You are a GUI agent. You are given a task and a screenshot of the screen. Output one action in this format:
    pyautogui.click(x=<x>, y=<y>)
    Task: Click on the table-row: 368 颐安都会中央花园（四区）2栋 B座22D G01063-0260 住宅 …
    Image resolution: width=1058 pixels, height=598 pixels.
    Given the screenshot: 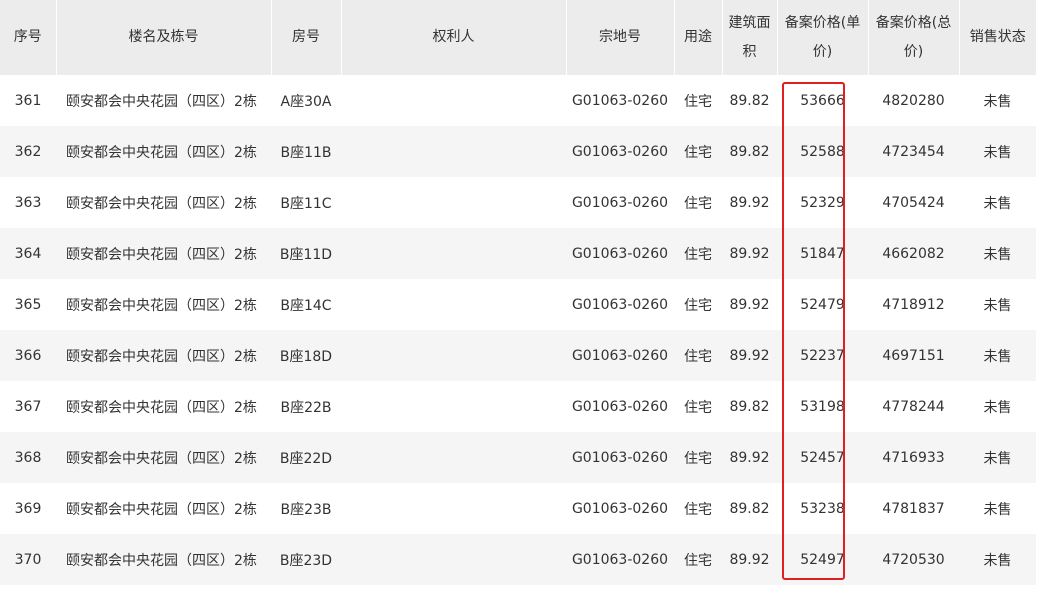 What is the action you would take?
    pyautogui.click(x=518, y=457)
    